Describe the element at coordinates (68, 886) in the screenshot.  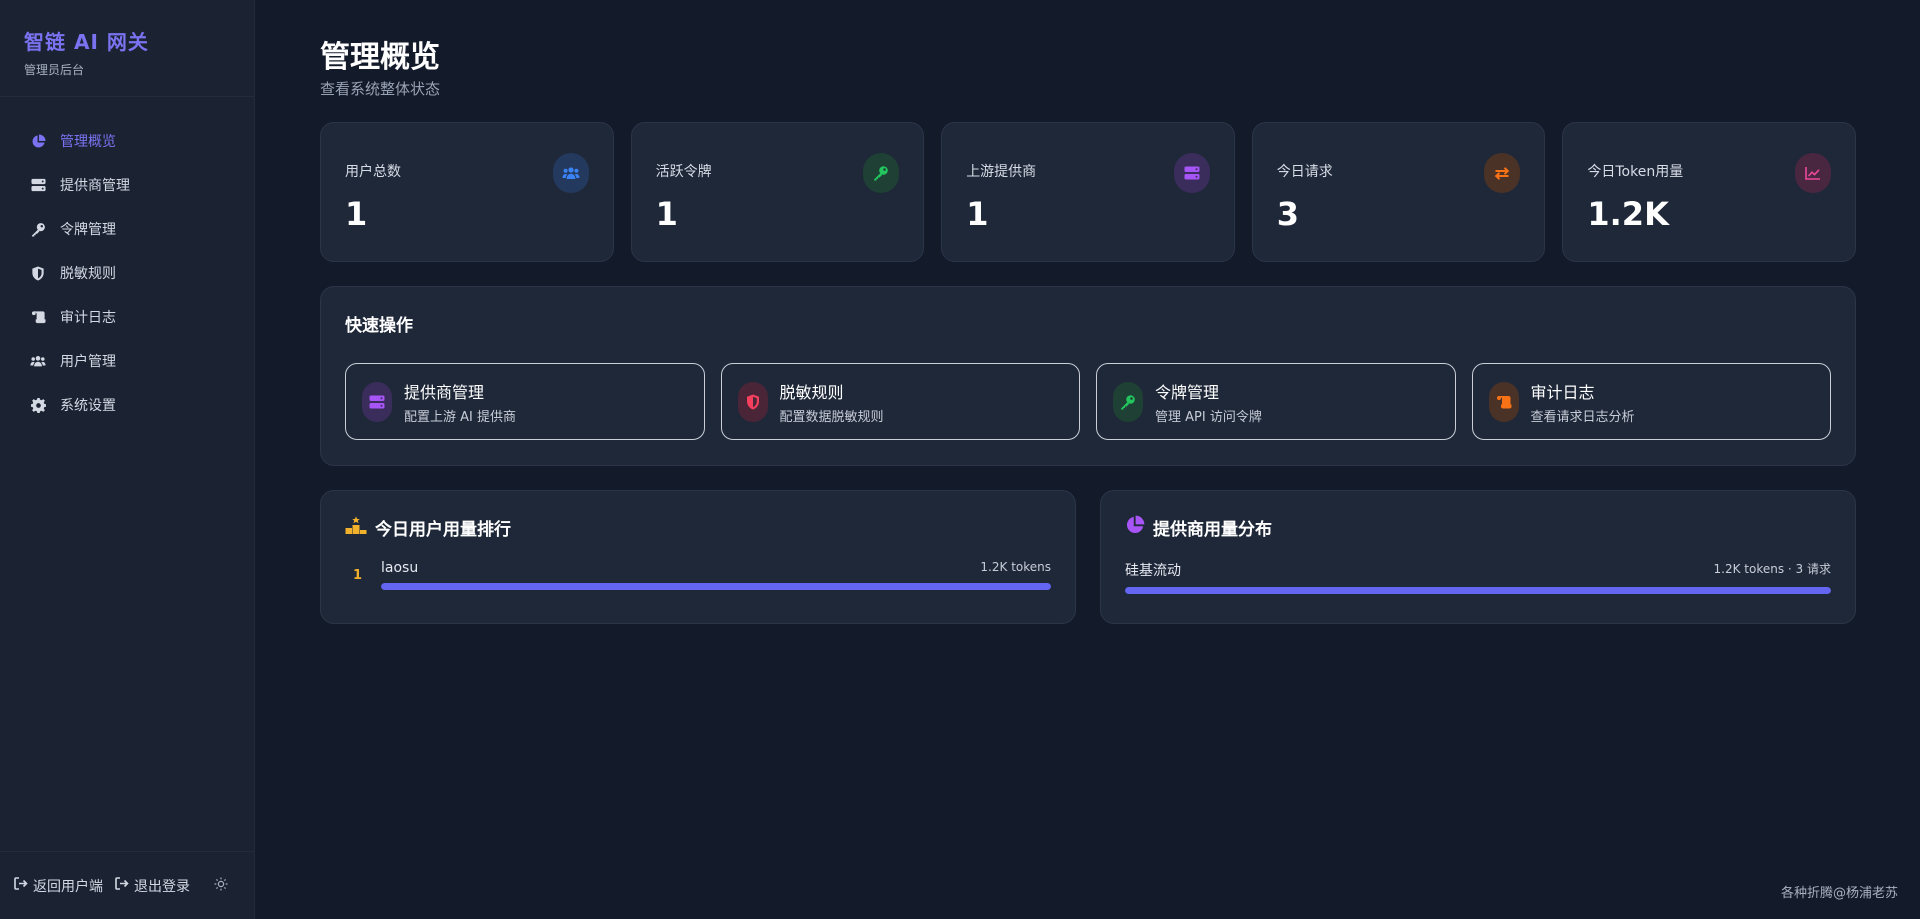
I see `back-to-user-label: 返回用户端` at that location.